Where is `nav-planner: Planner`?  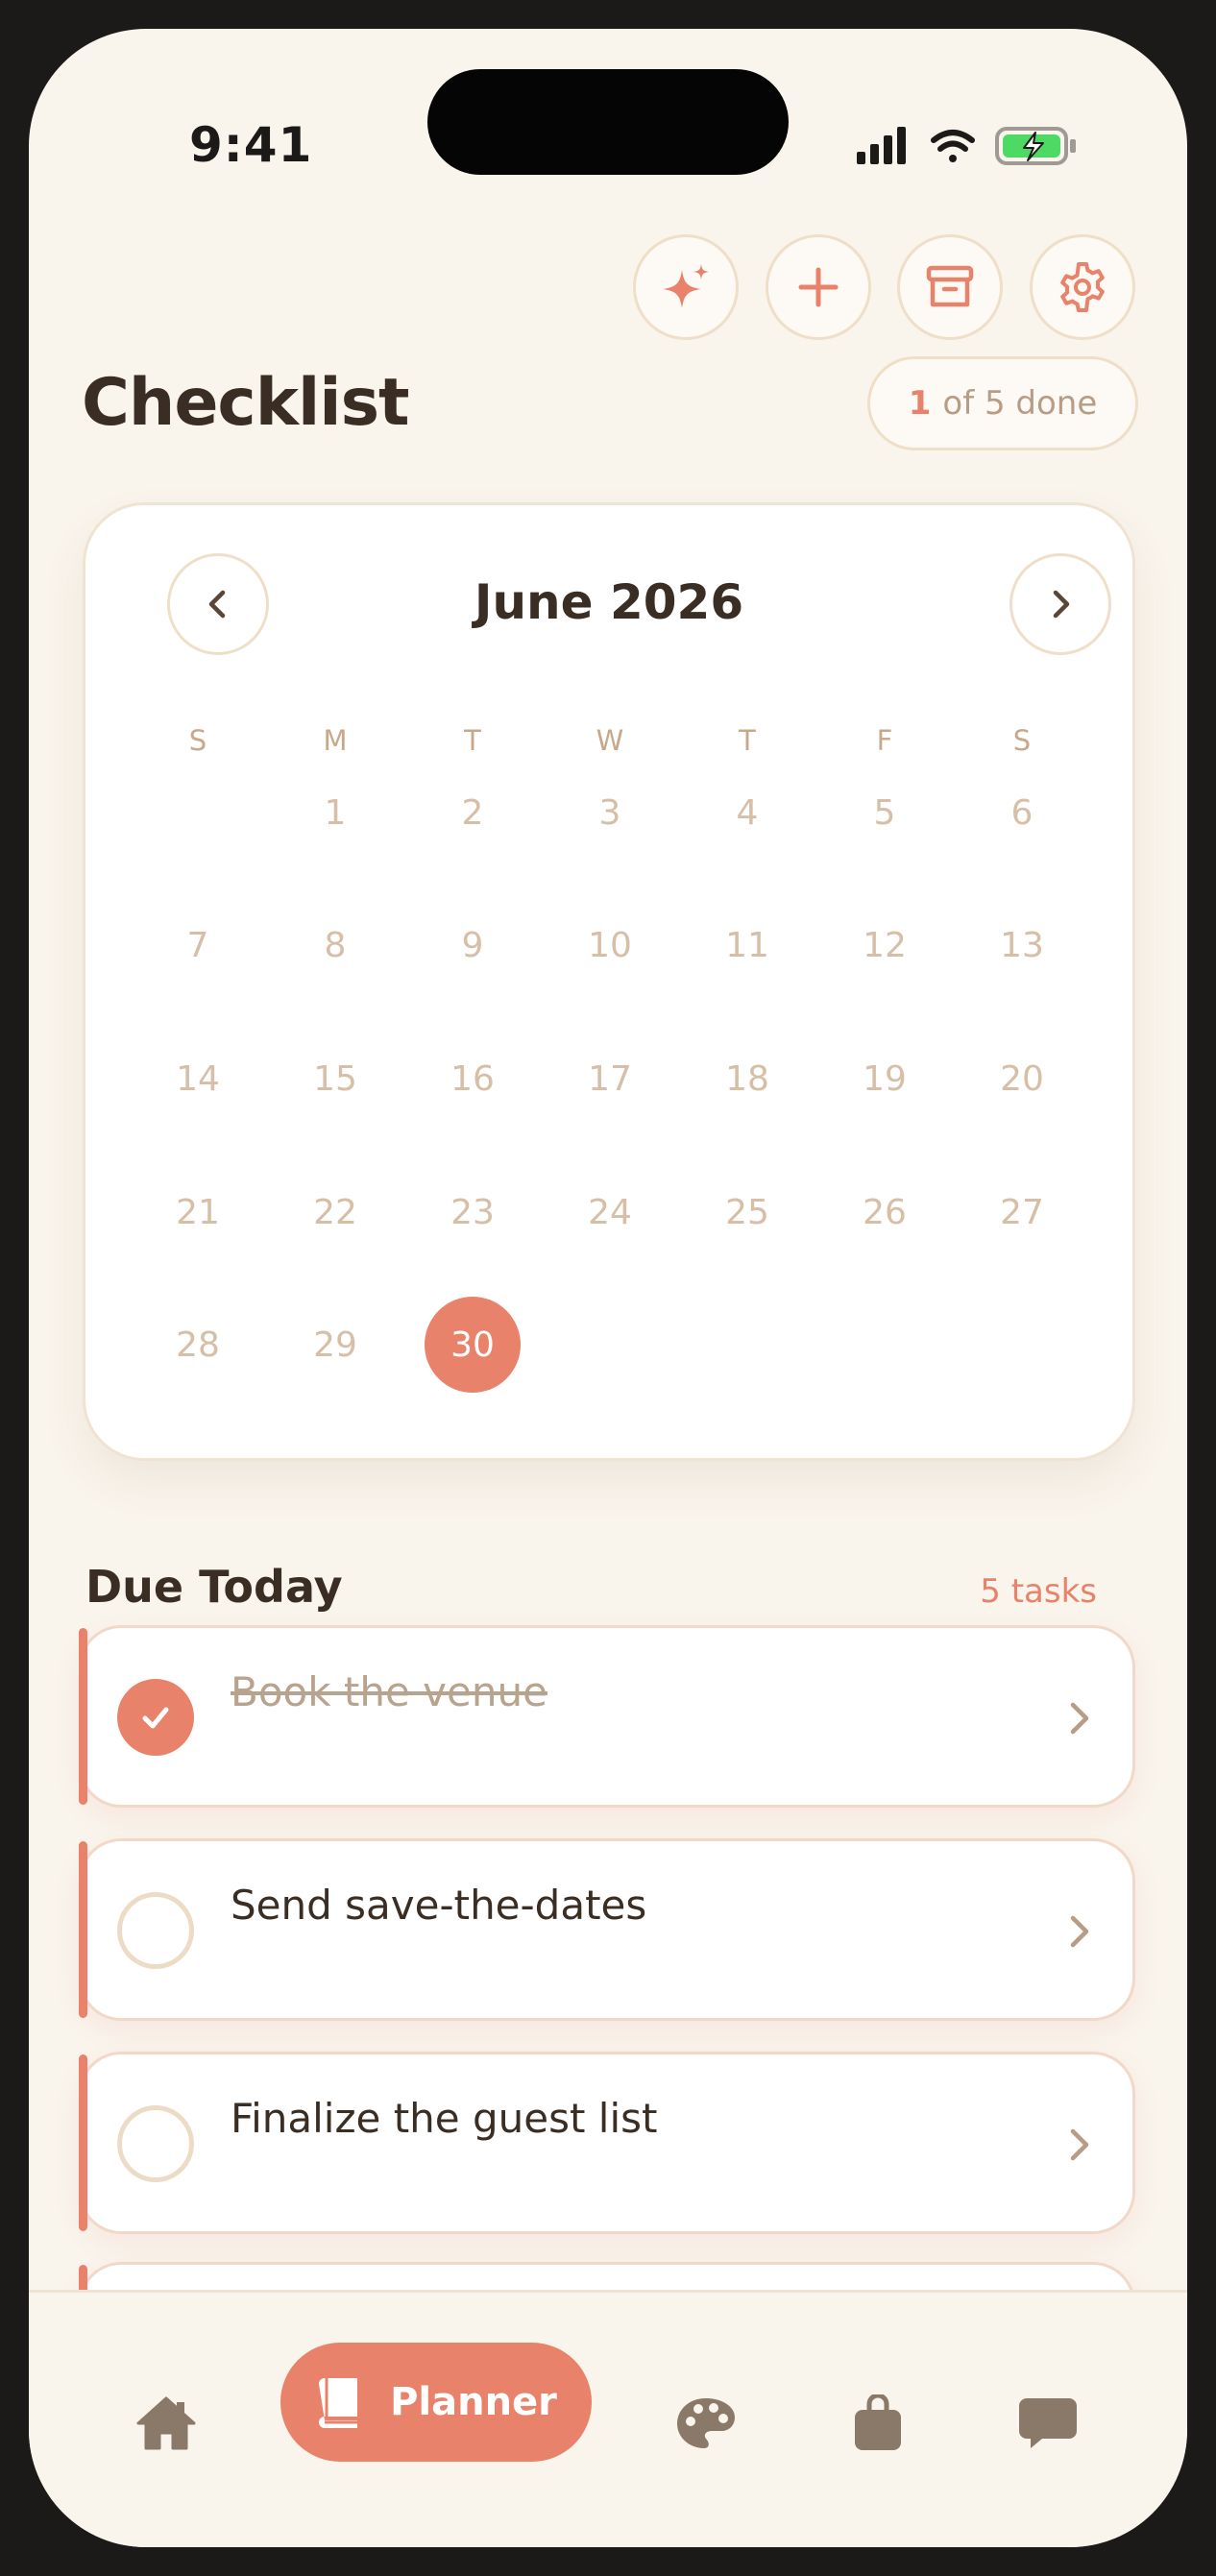
nav-planner: Planner is located at coordinates (436, 2402).